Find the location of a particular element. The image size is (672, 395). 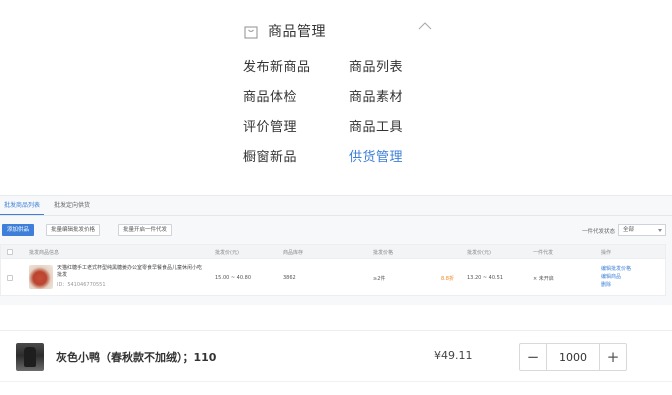

product-price: ¥49.11 is located at coordinates (453, 355).